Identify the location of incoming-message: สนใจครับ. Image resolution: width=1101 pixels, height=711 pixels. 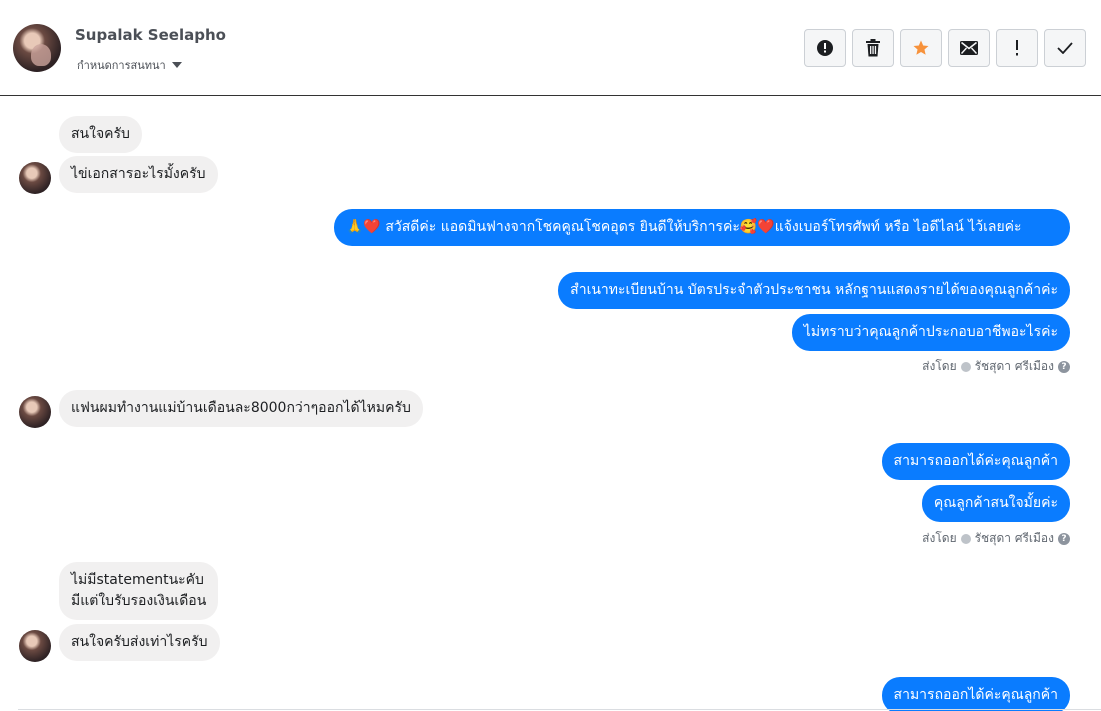
(100, 134).